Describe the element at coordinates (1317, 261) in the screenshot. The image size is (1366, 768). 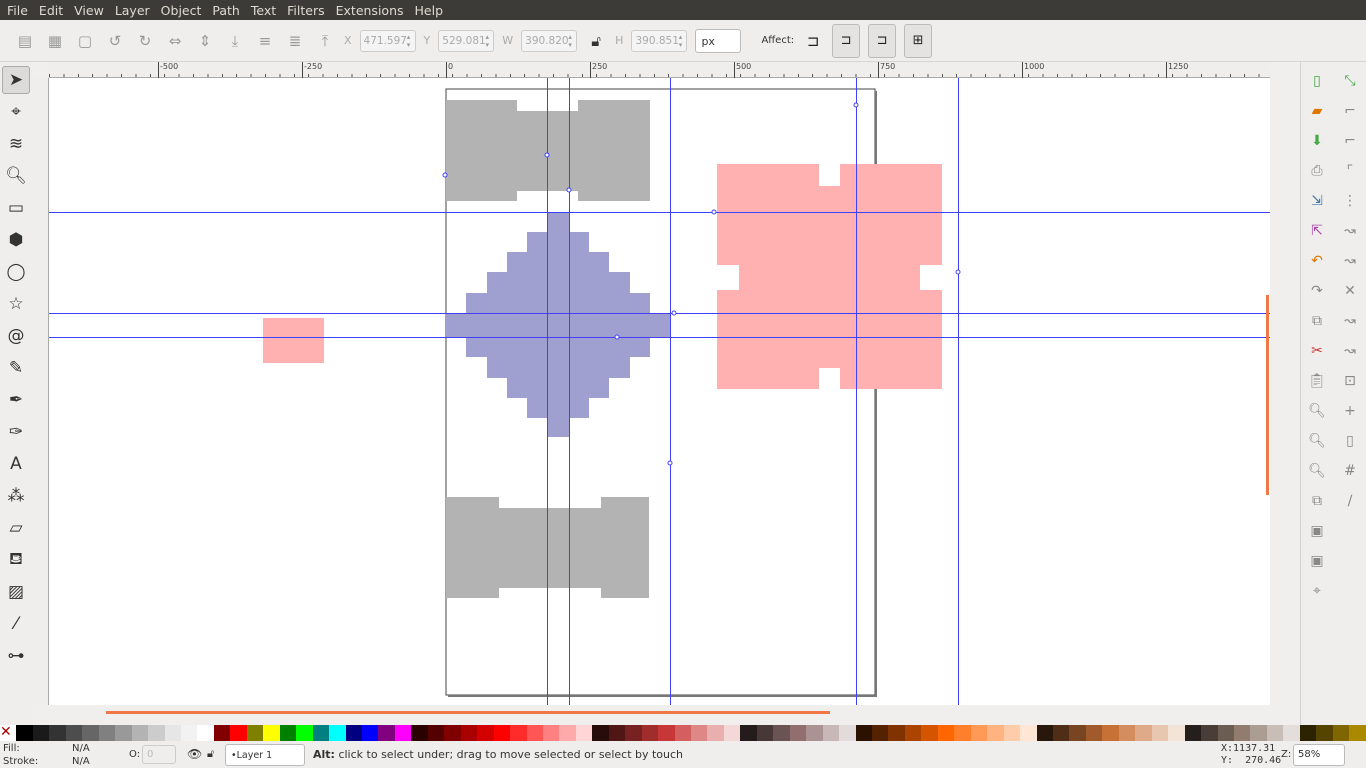
I see `undo-icon: ↶` at that location.